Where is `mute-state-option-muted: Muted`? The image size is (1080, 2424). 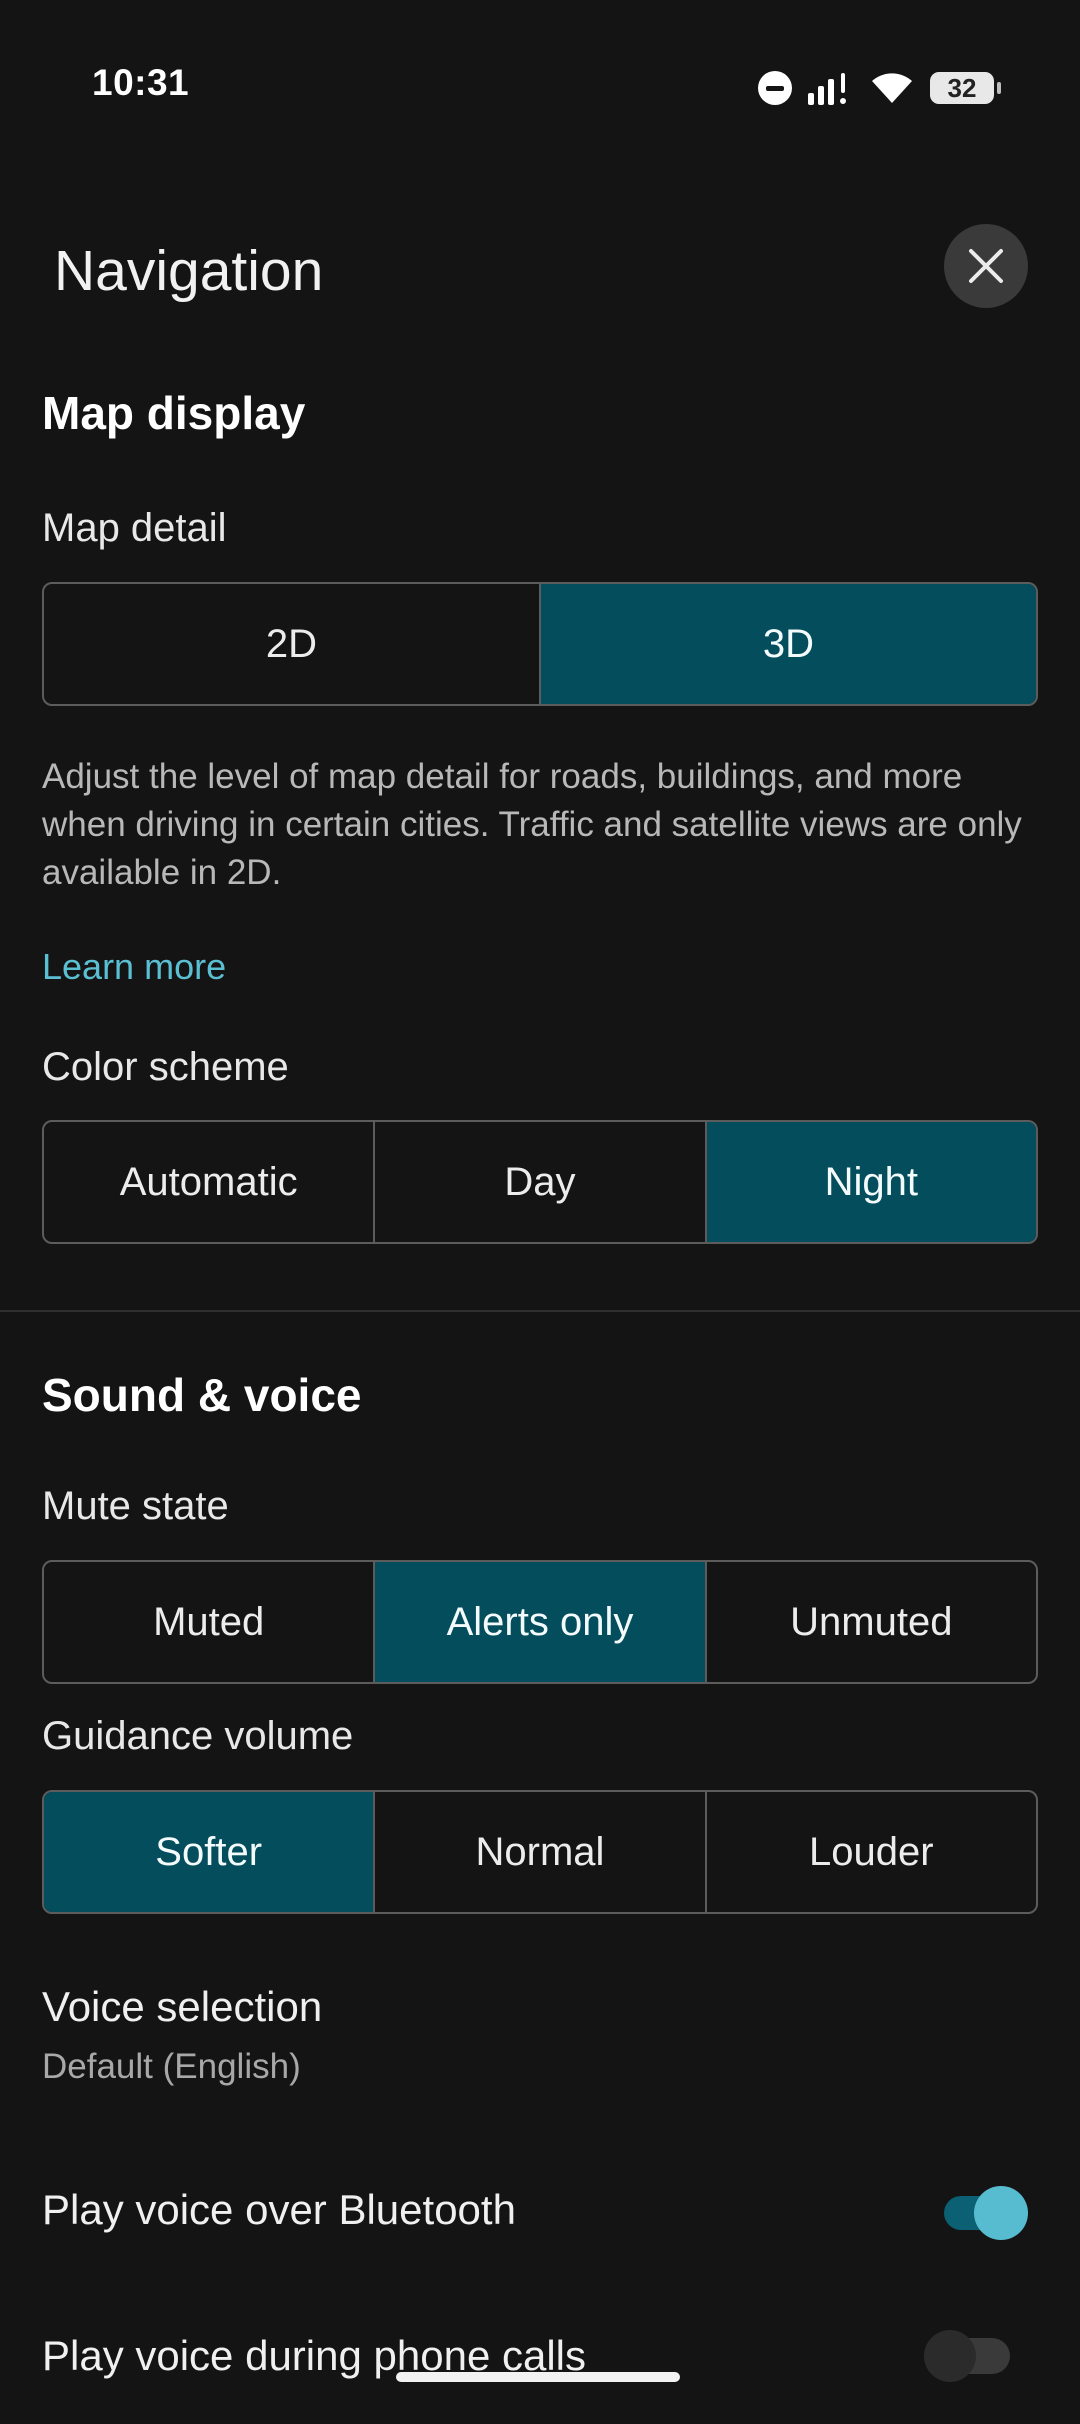
mute-state-option-muted: Muted is located at coordinates (210, 1622).